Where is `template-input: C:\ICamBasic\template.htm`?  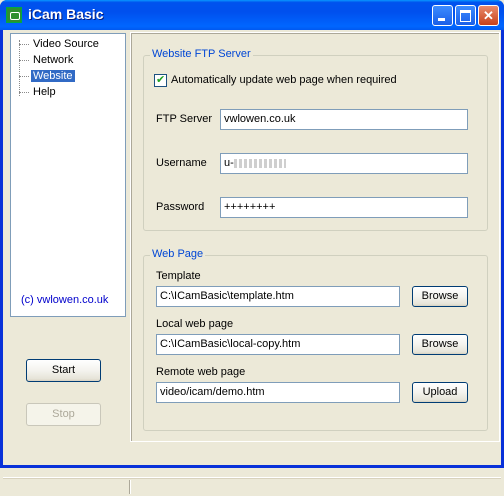
template-input: C:\ICamBasic\template.htm is located at coordinates (278, 296).